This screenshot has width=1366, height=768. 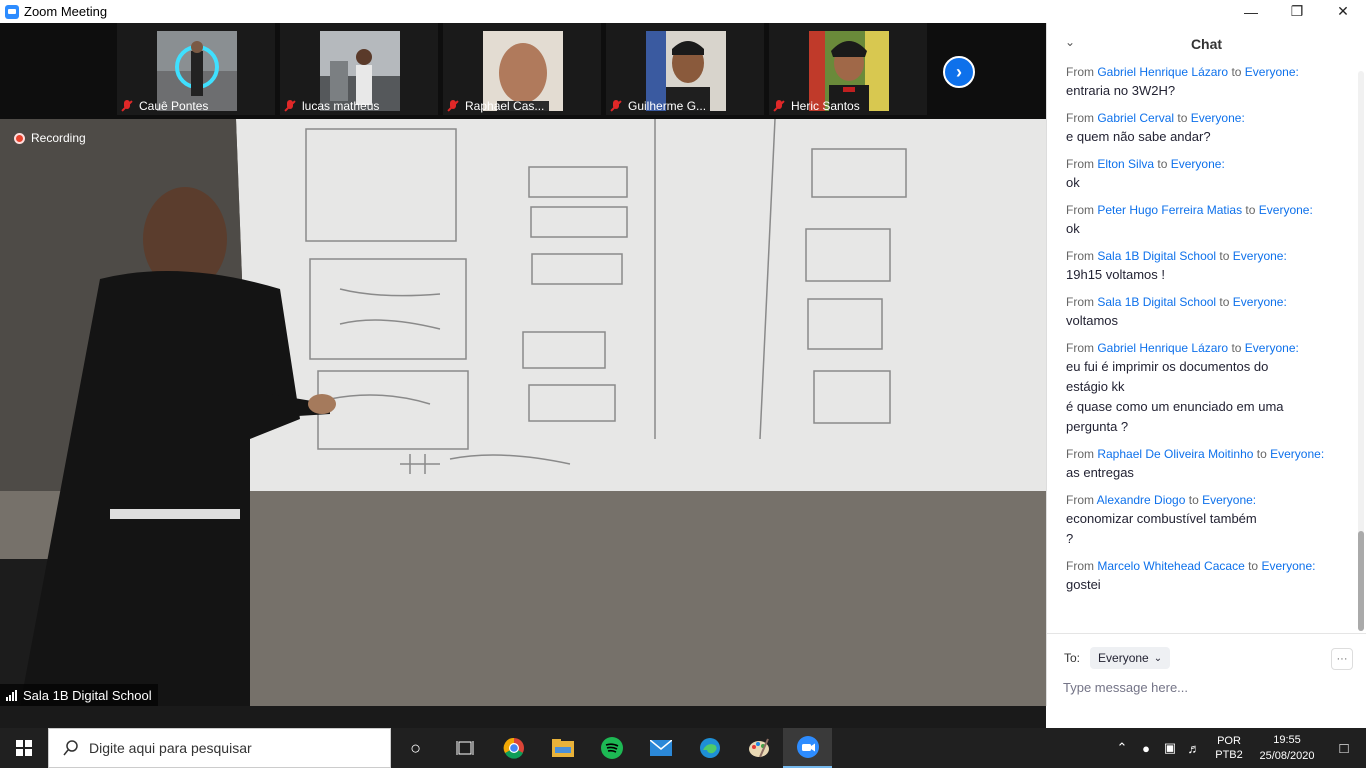 What do you see at coordinates (1146, 748) in the screenshot?
I see `microphone-icon: ●` at bounding box center [1146, 748].